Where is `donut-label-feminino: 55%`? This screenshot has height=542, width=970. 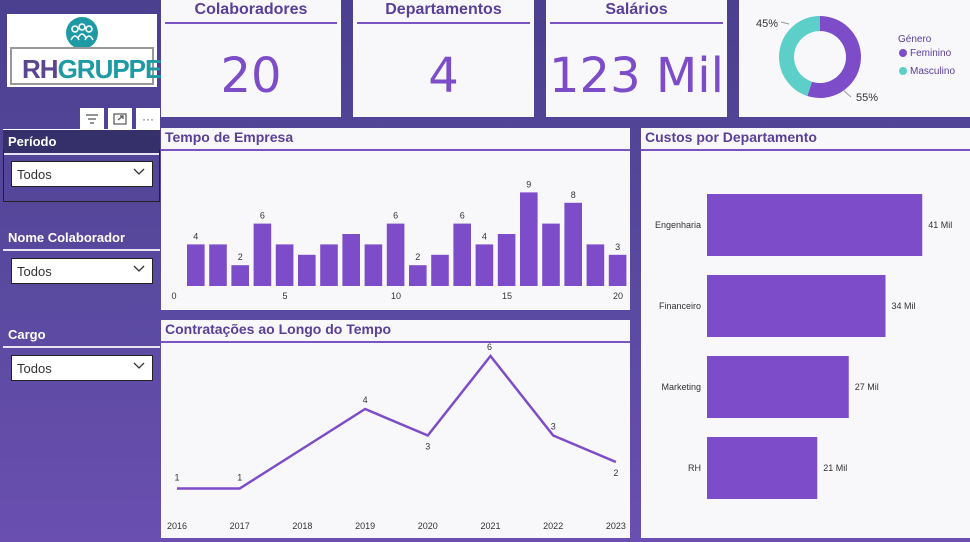
donut-label-feminino: 55% is located at coordinates (867, 98).